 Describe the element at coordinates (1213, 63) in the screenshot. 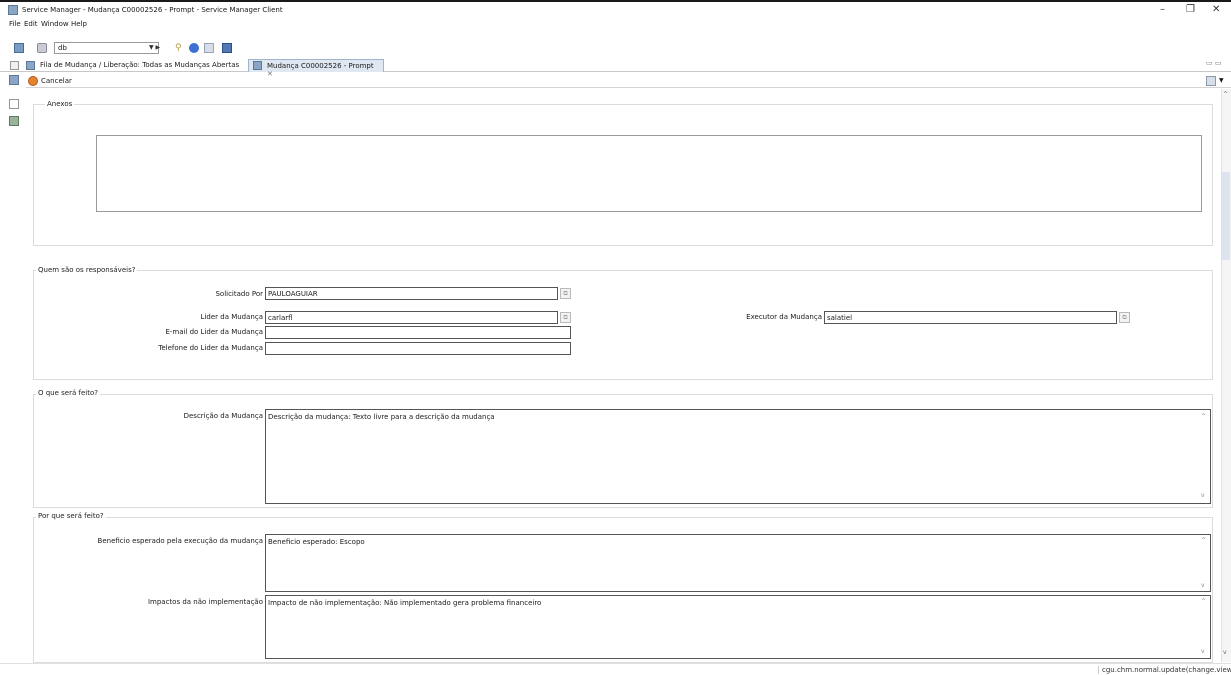

I see `view-controls-icon: ▭ ▭` at that location.